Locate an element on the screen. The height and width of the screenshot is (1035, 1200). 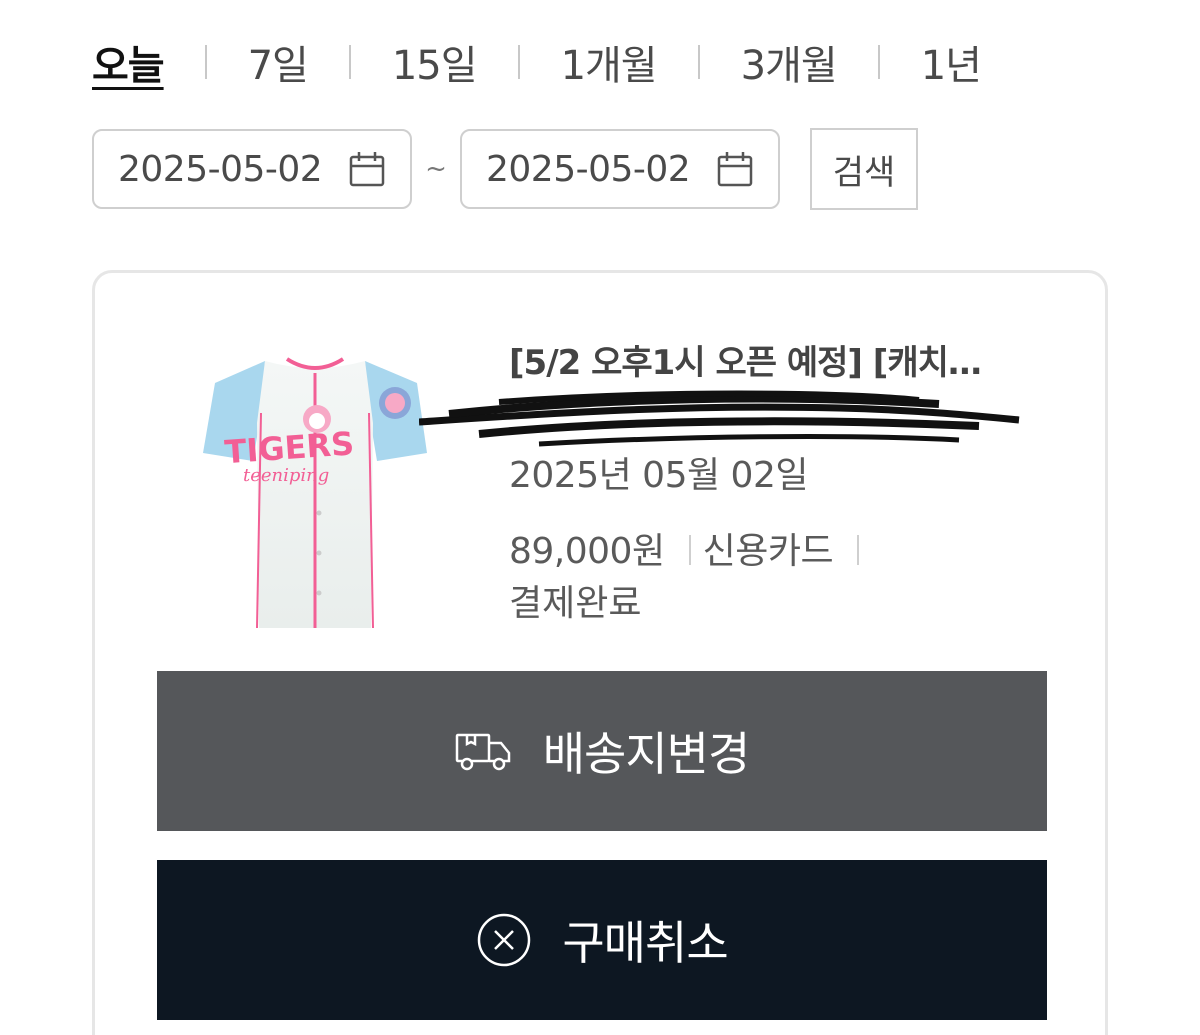
period-tabs: 오늘 7일 15일 1개월 3개월 1년 is located at coordinates (537, 62).